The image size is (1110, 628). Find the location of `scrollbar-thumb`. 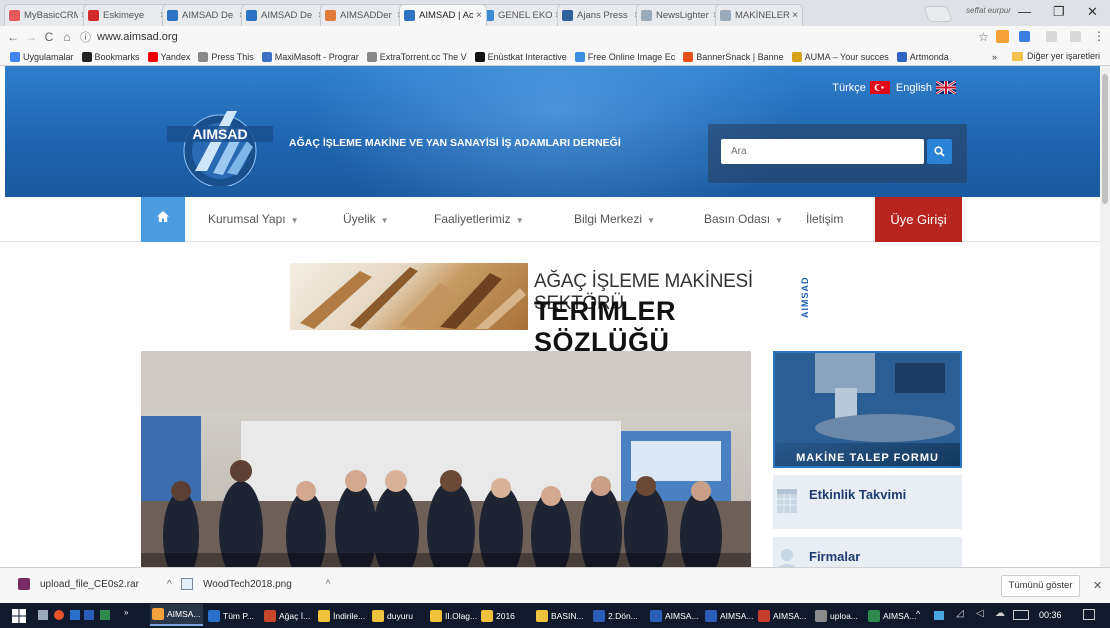

scrollbar-thumb is located at coordinates (1105, 139).